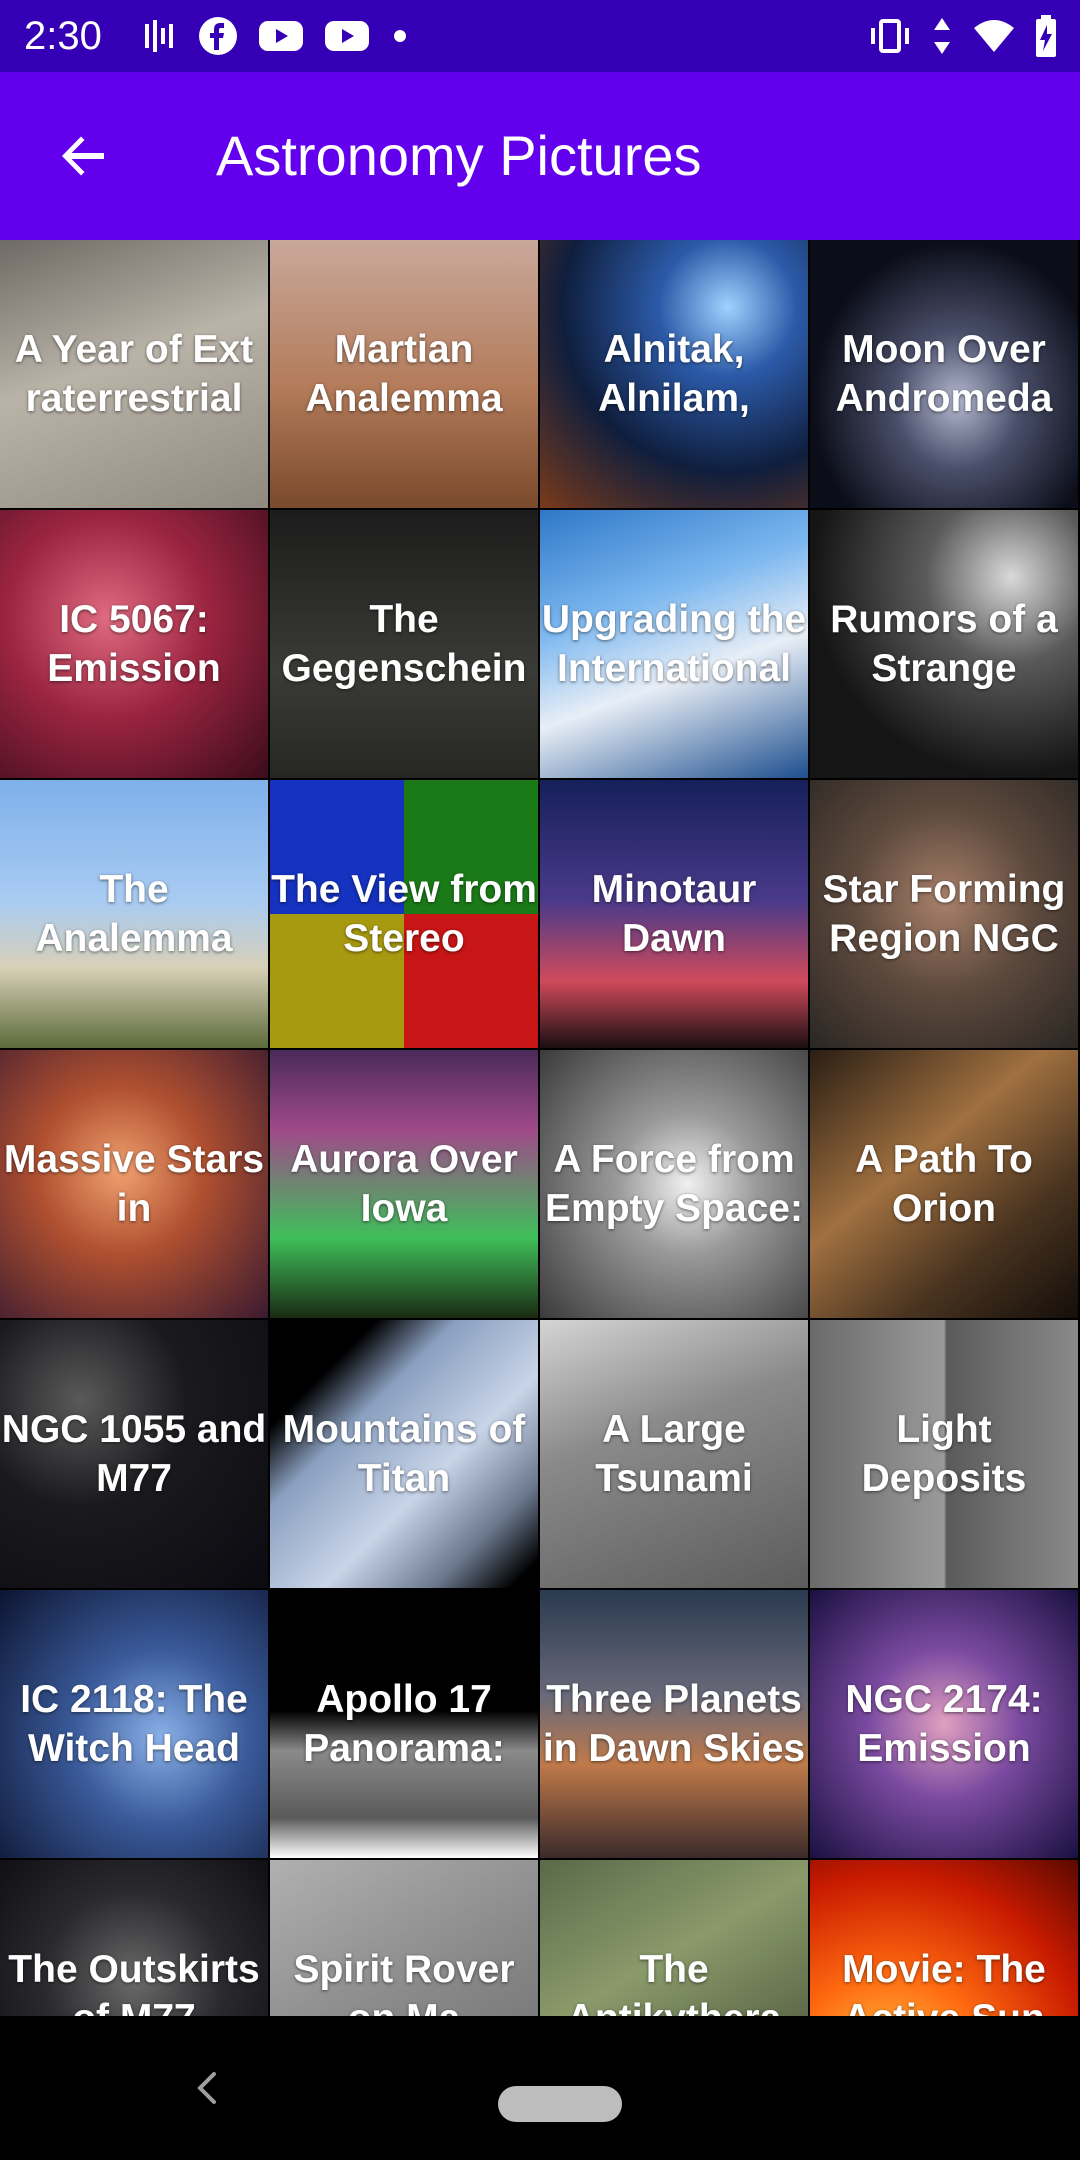 This screenshot has height=2160, width=1080. I want to click on back-button, so click(84, 156).